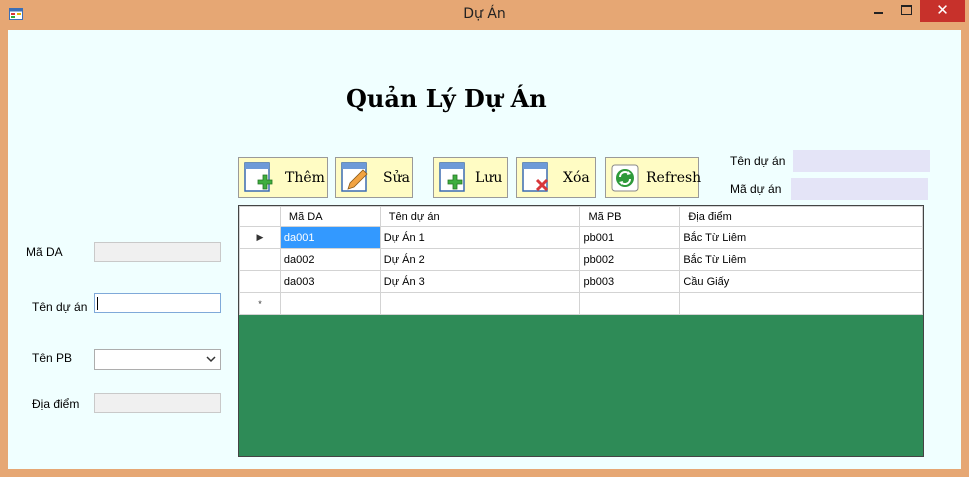  Describe the element at coordinates (260, 303) in the screenshot. I see `new-row-icon: *` at that location.